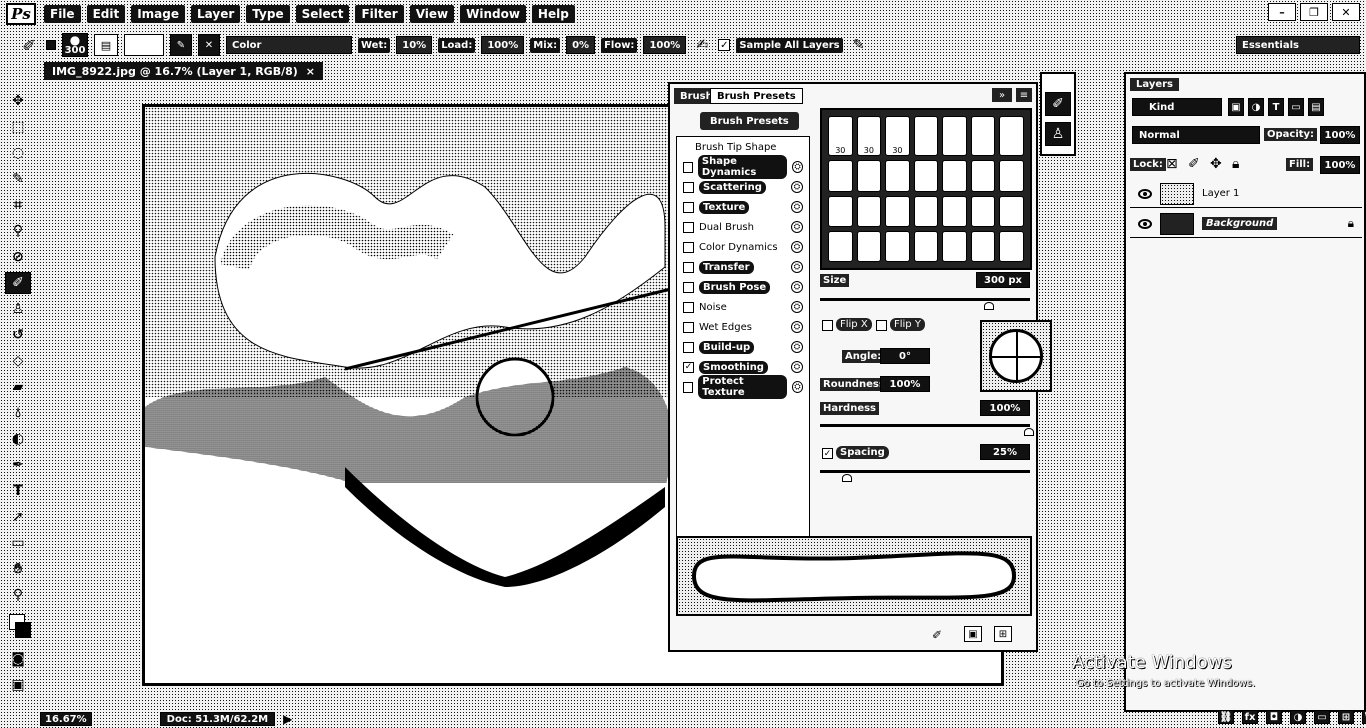  What do you see at coordinates (144, 45) in the screenshot?
I see `current-paint-swatch` at bounding box center [144, 45].